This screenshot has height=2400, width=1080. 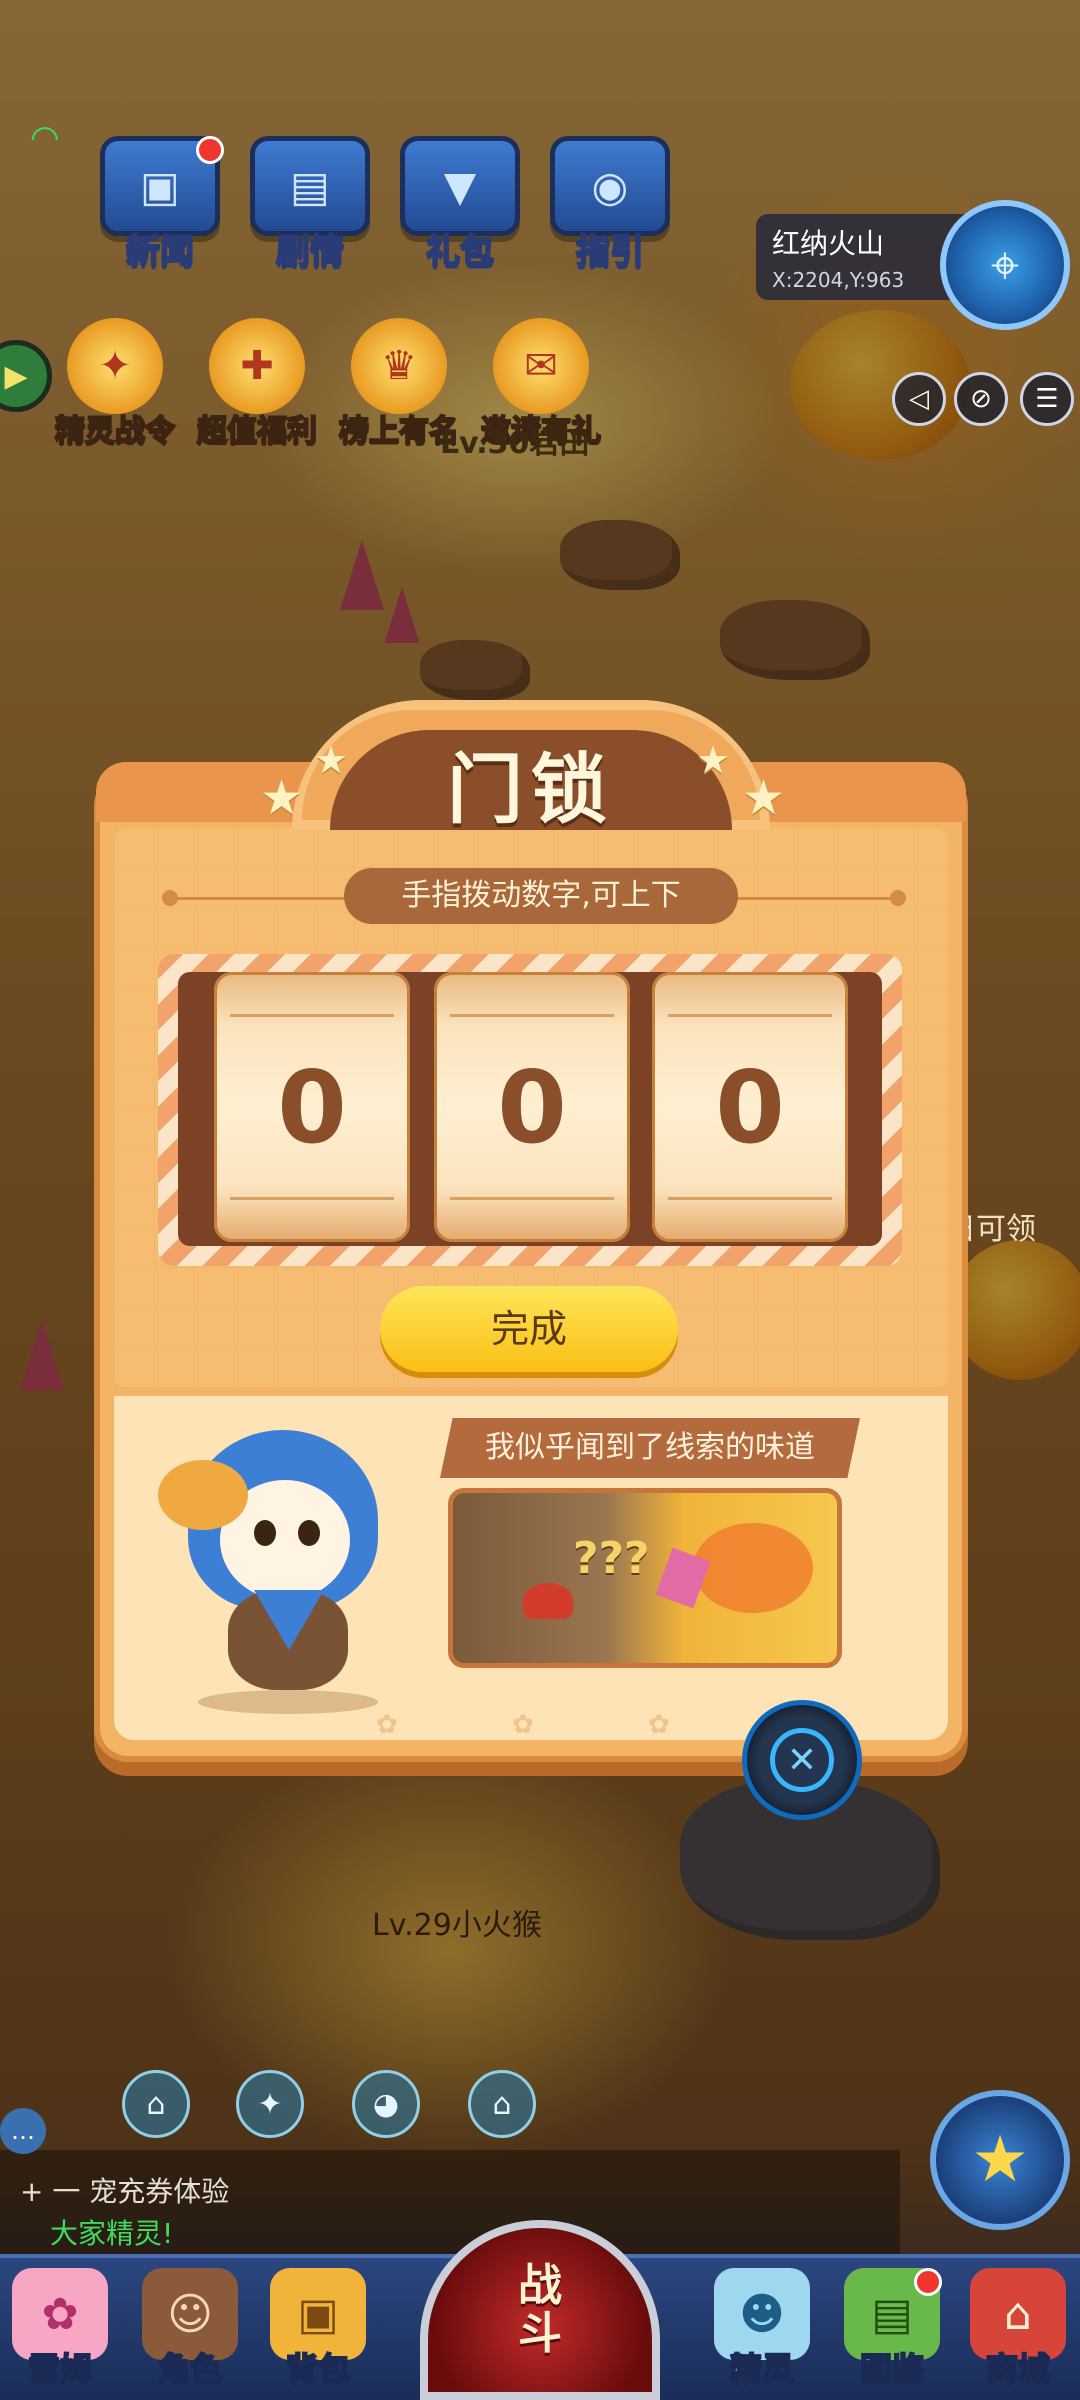 What do you see at coordinates (529, 1329) in the screenshot?
I see `done-button: 完成` at bounding box center [529, 1329].